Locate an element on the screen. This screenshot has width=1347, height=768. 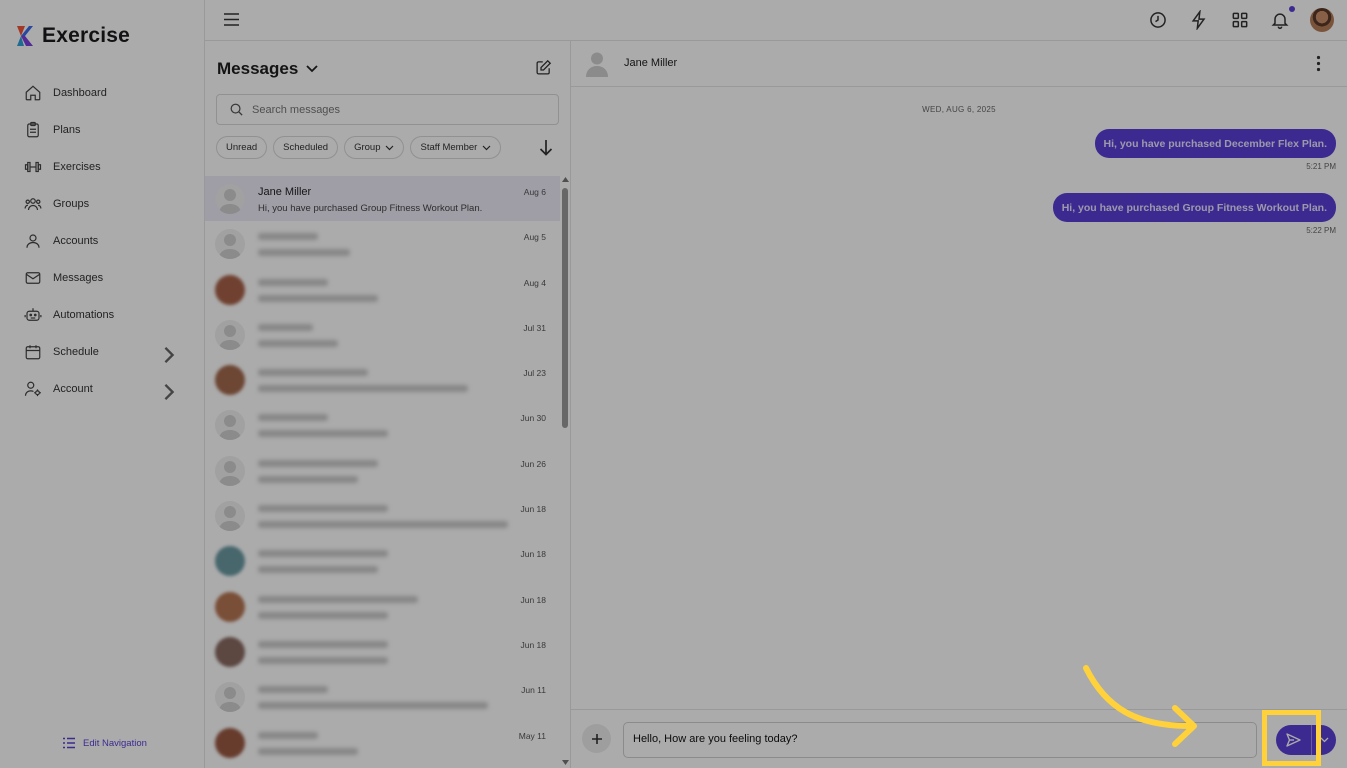
message-input: Hello, How are you feeling today? is located at coordinates (940, 740).